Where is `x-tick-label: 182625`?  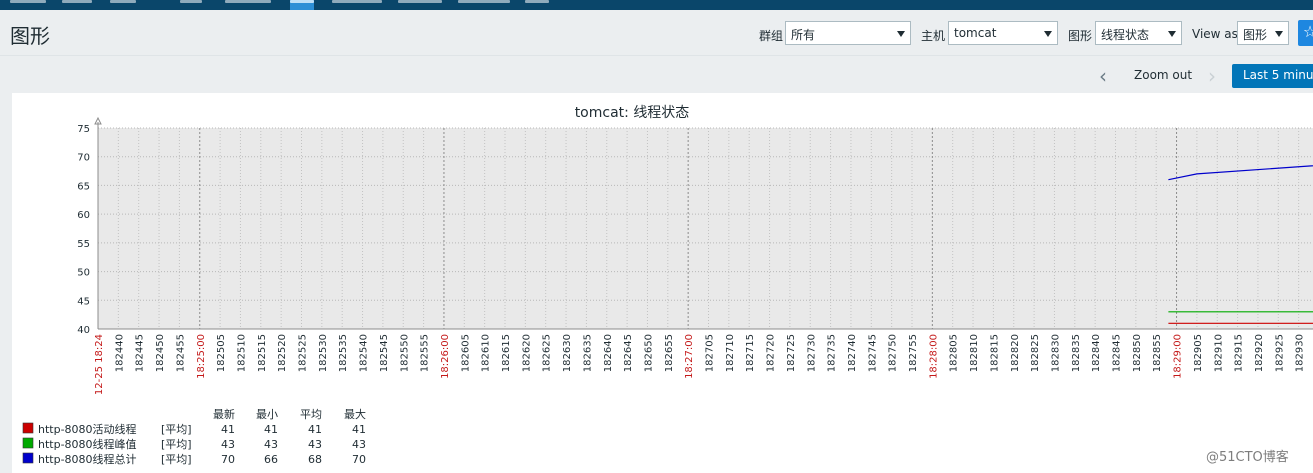
x-tick-label: 182625 is located at coordinates (547, 353).